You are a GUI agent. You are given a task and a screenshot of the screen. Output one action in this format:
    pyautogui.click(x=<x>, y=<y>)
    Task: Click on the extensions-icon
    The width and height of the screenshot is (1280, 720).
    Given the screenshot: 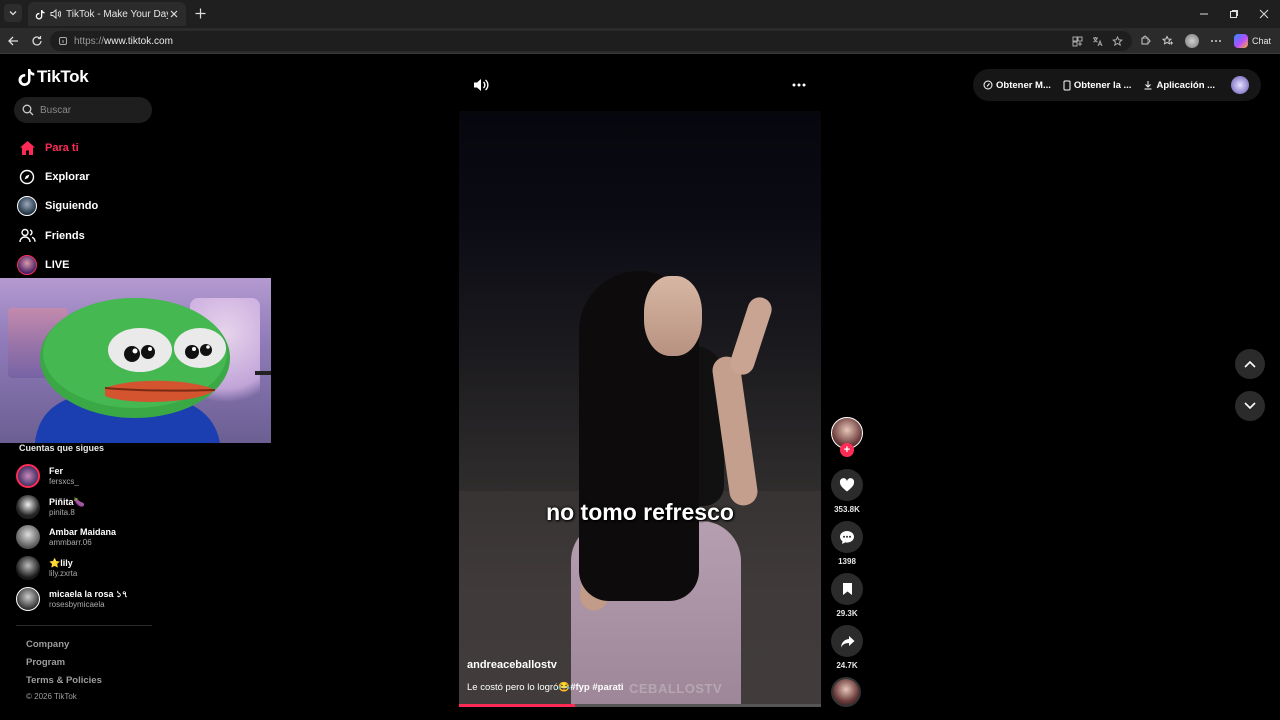 What is the action you would take?
    pyautogui.click(x=1145, y=41)
    